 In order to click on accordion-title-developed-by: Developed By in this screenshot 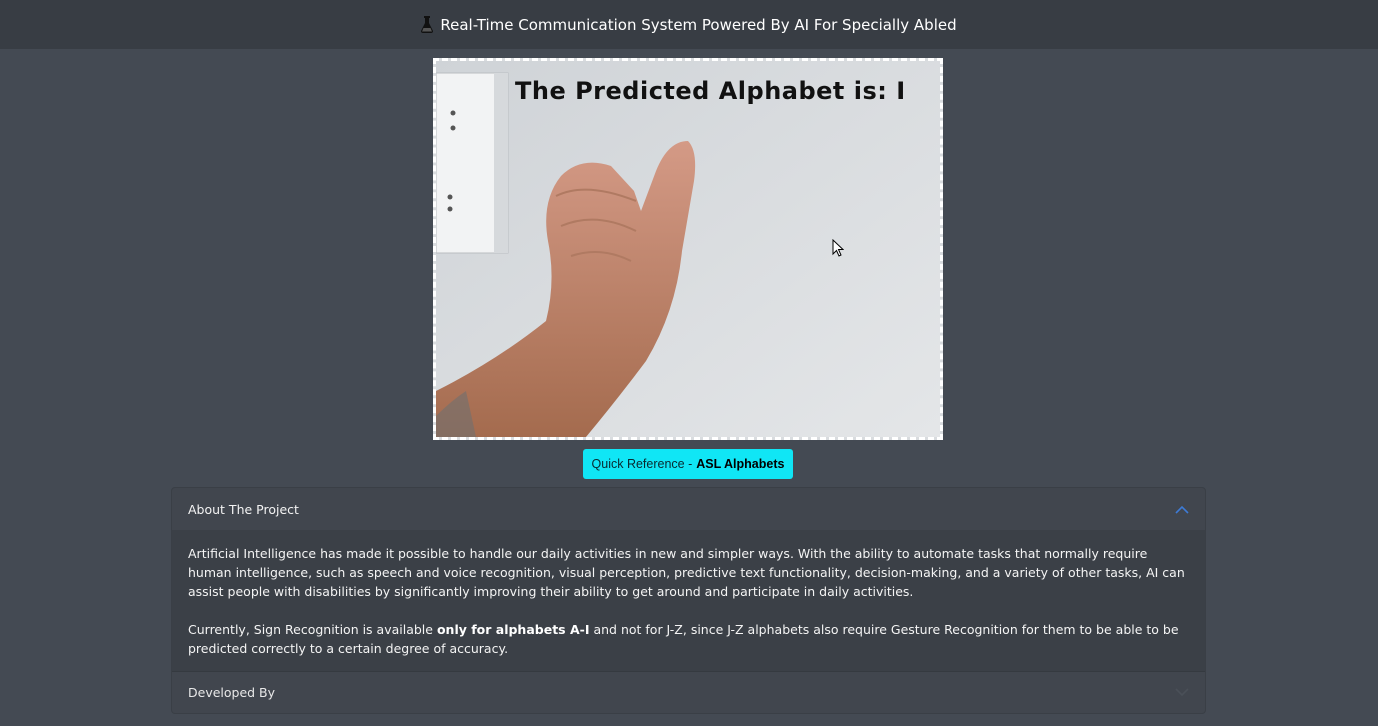, I will do `click(232, 692)`.